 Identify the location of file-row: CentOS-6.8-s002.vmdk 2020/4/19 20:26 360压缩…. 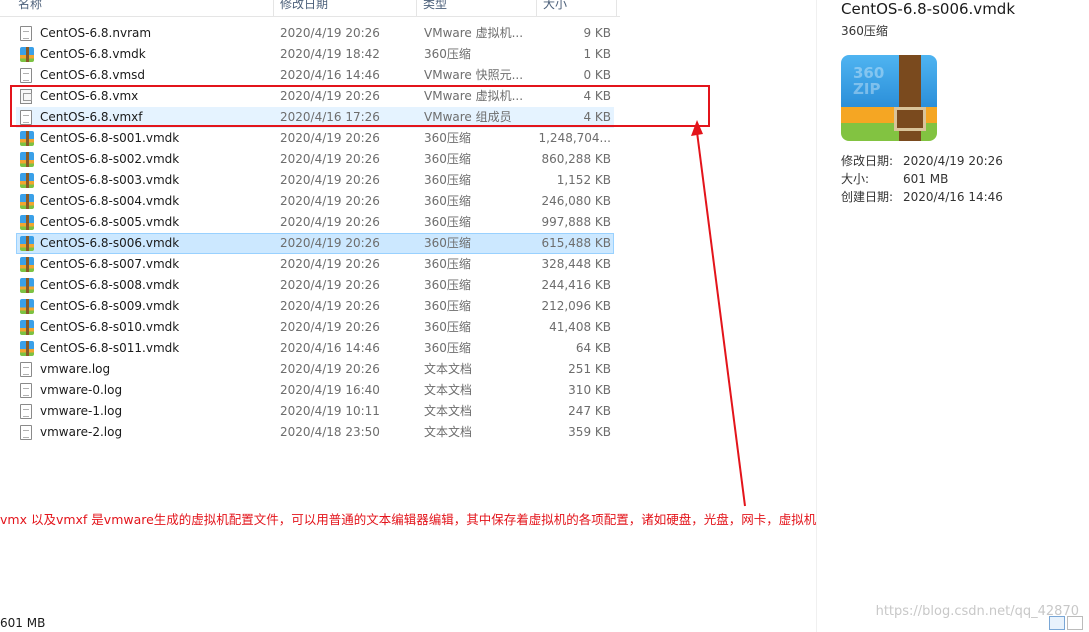
(315, 159).